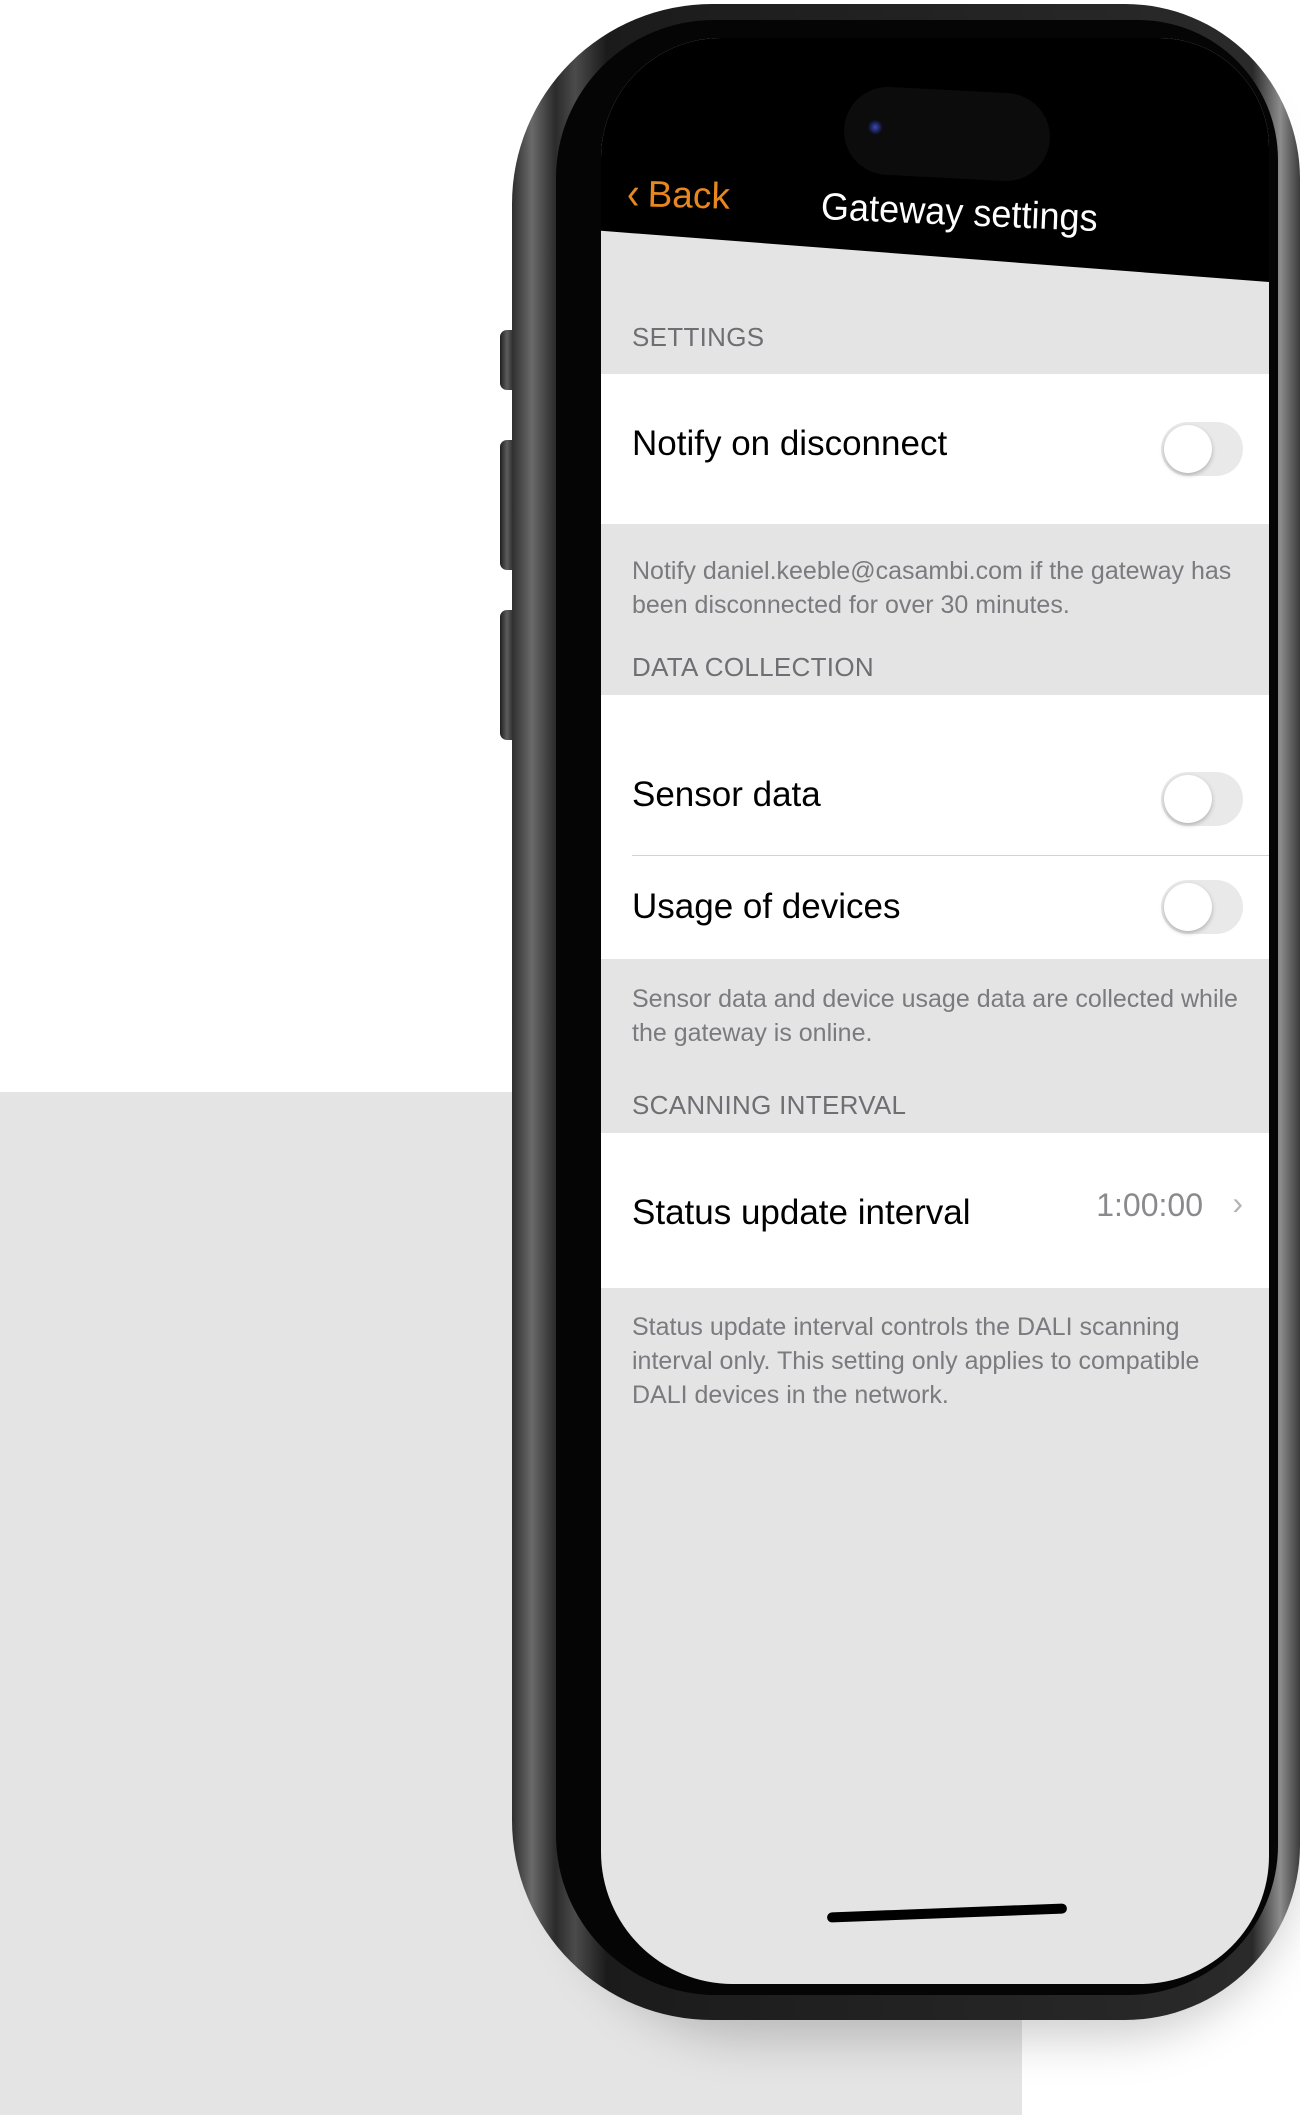 The width and height of the screenshot is (1300, 2115). What do you see at coordinates (1149, 1205) in the screenshot?
I see `status-update-interval-value: 1:00:00` at bounding box center [1149, 1205].